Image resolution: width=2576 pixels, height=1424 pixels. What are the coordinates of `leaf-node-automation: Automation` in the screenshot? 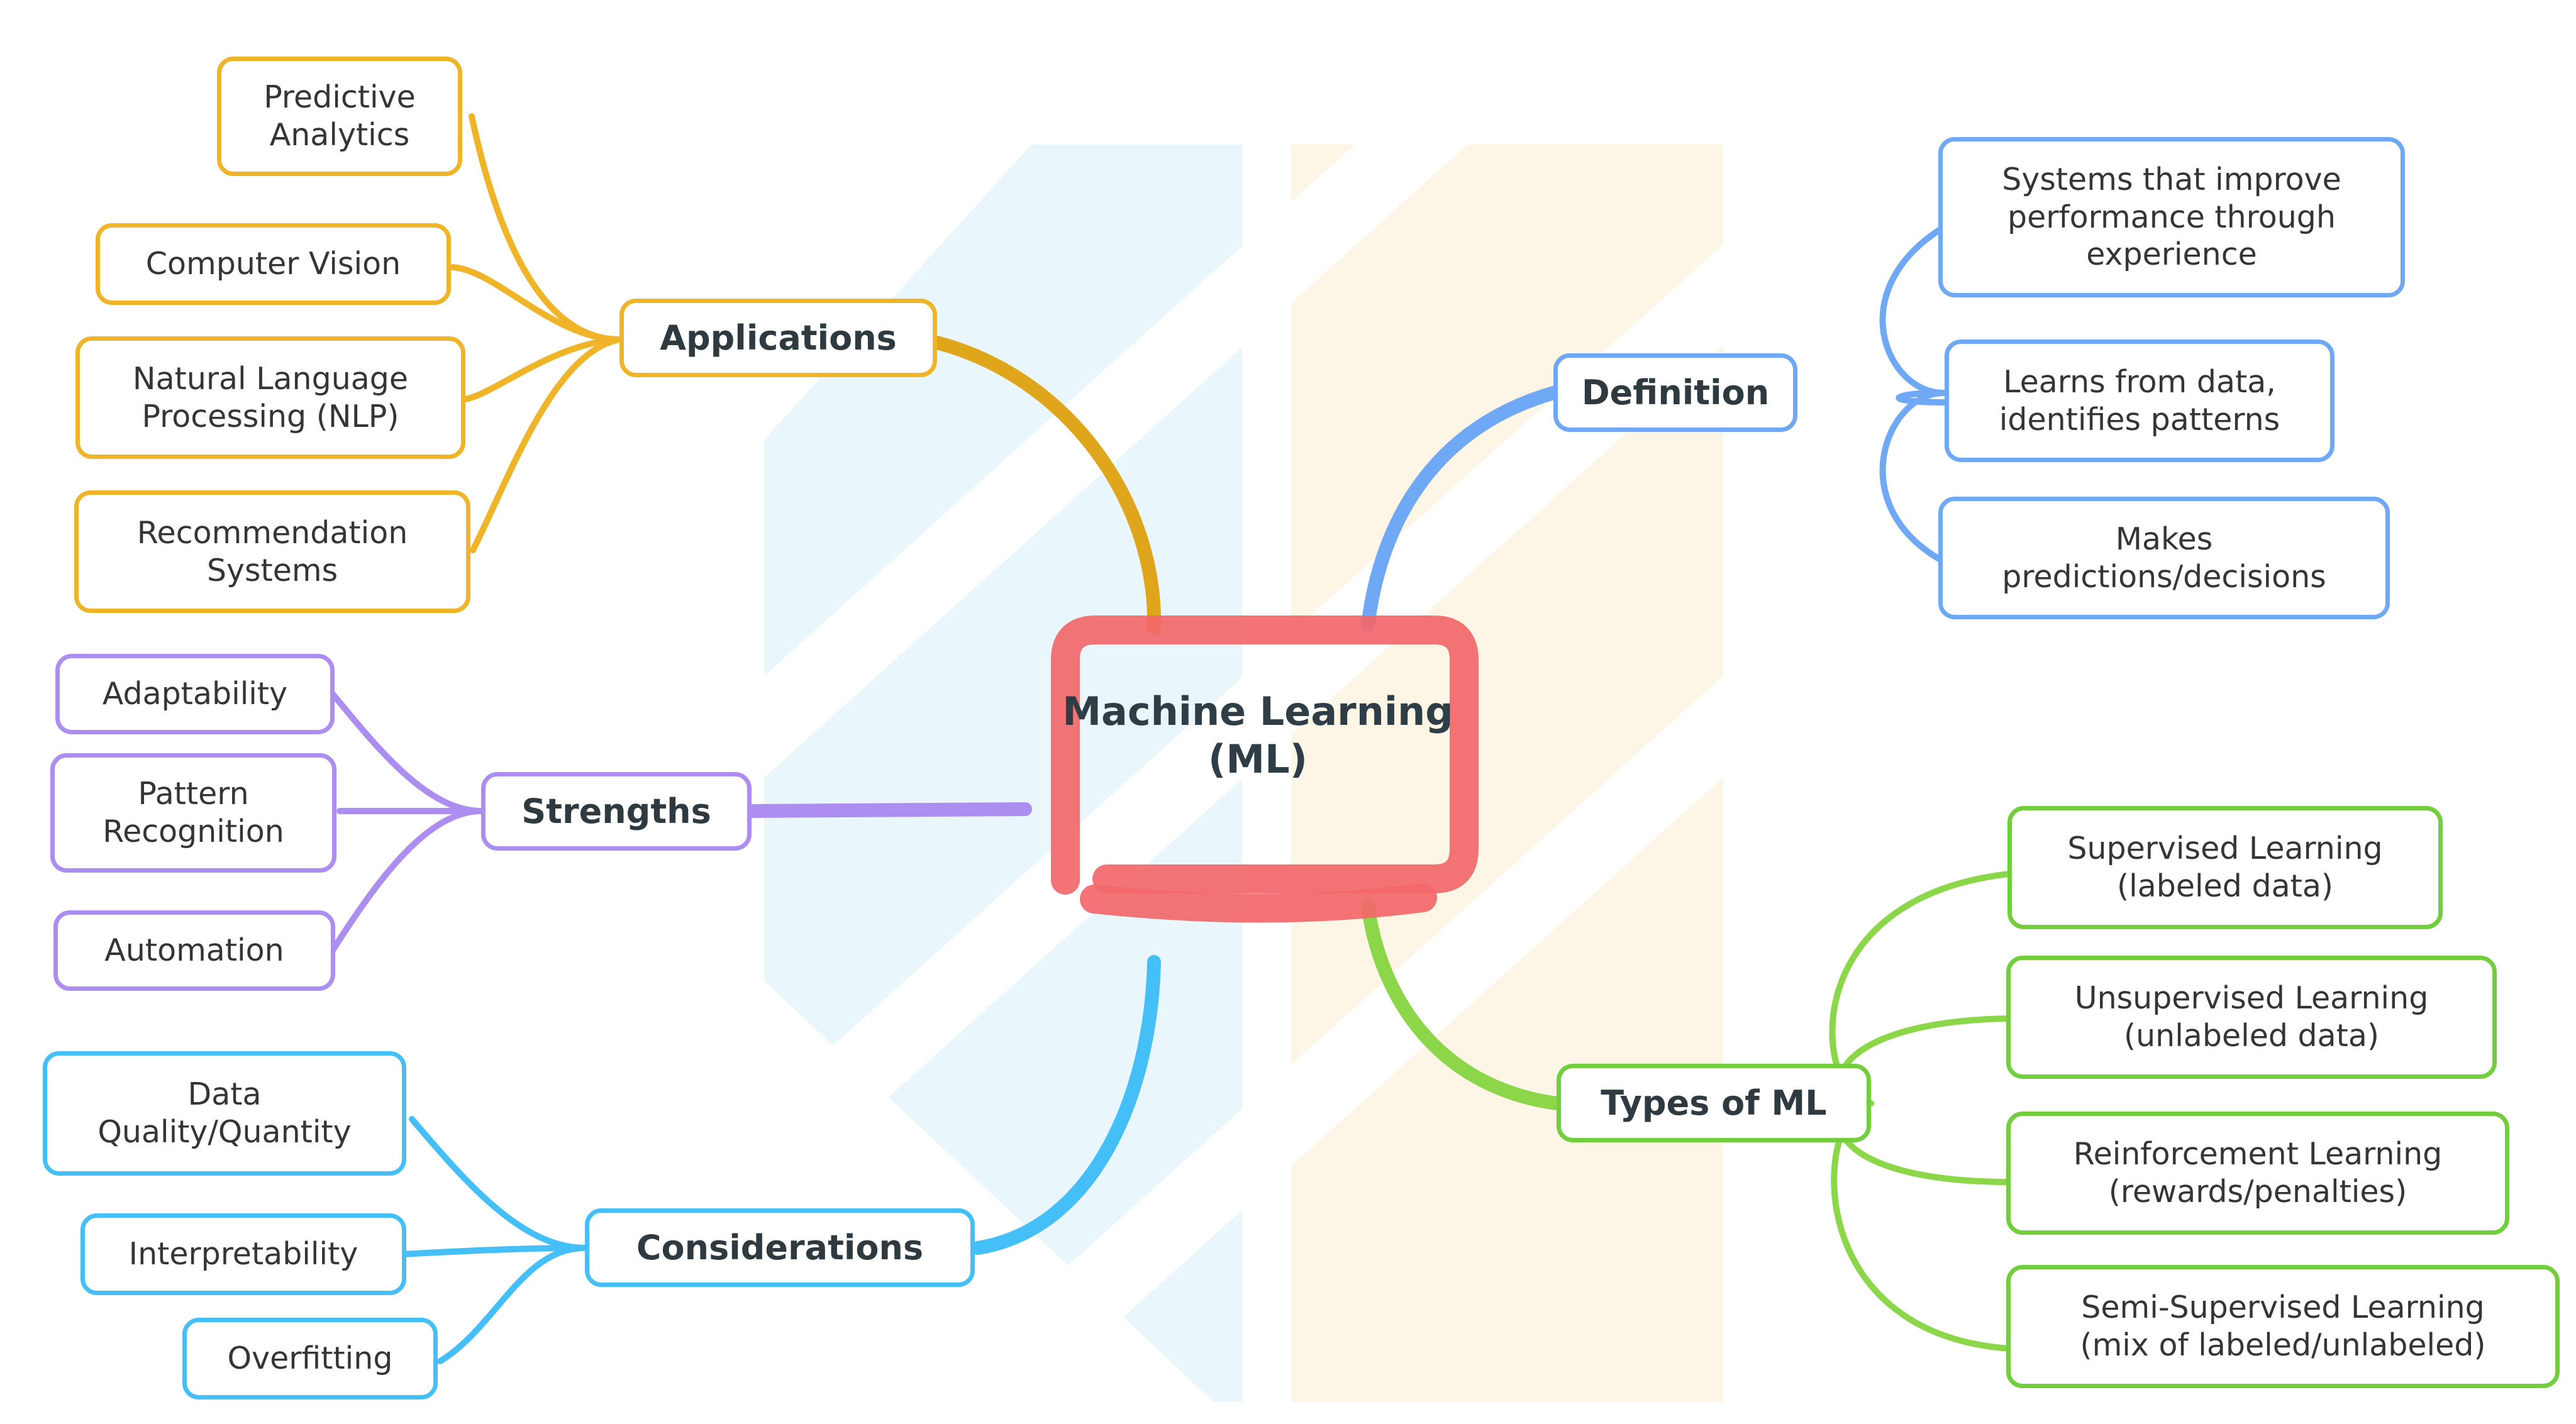 It's located at (194, 950).